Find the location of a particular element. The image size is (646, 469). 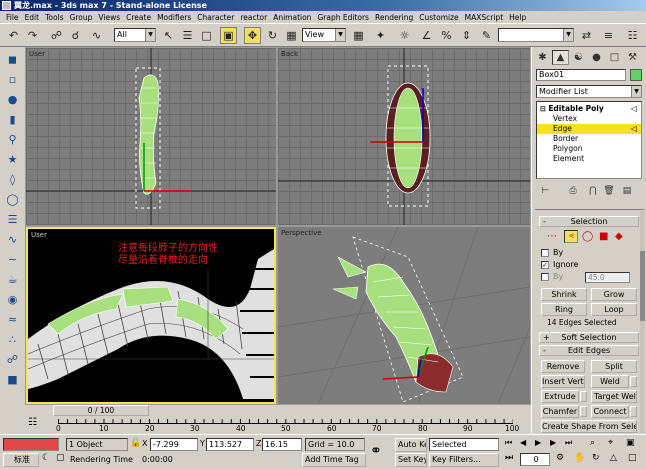

viewport-label: User is located at coordinates (37, 54).